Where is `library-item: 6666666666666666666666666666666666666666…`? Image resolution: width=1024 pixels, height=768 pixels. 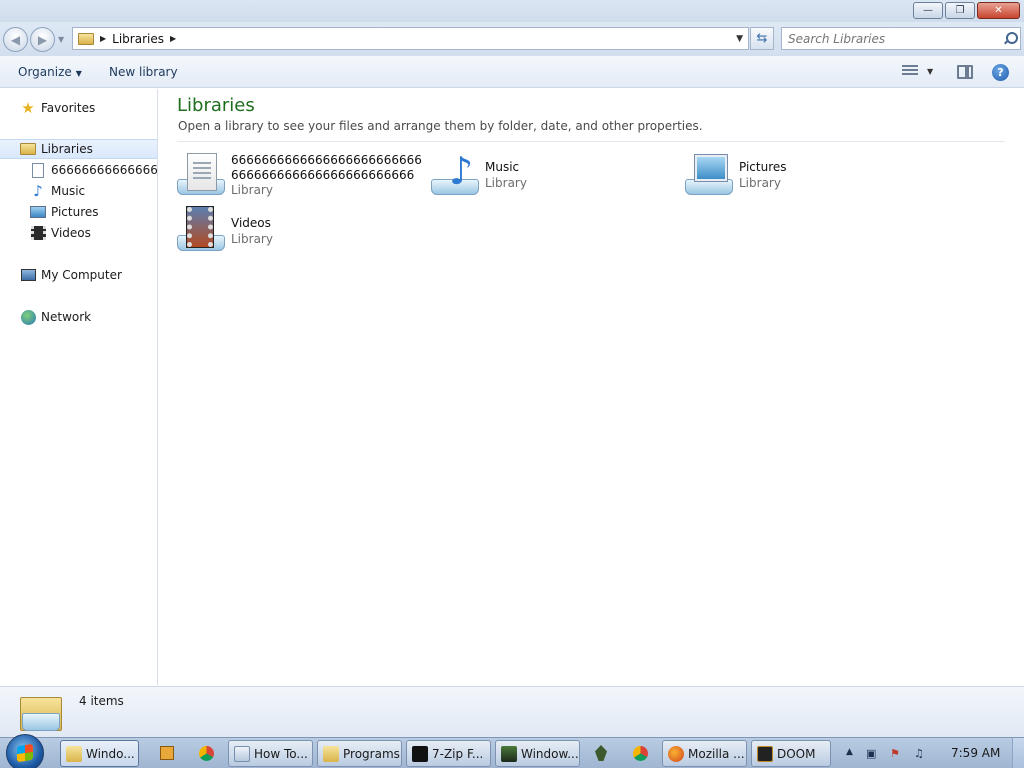
library-item: 6666666666666666666666666666666666666666… is located at coordinates (302, 175).